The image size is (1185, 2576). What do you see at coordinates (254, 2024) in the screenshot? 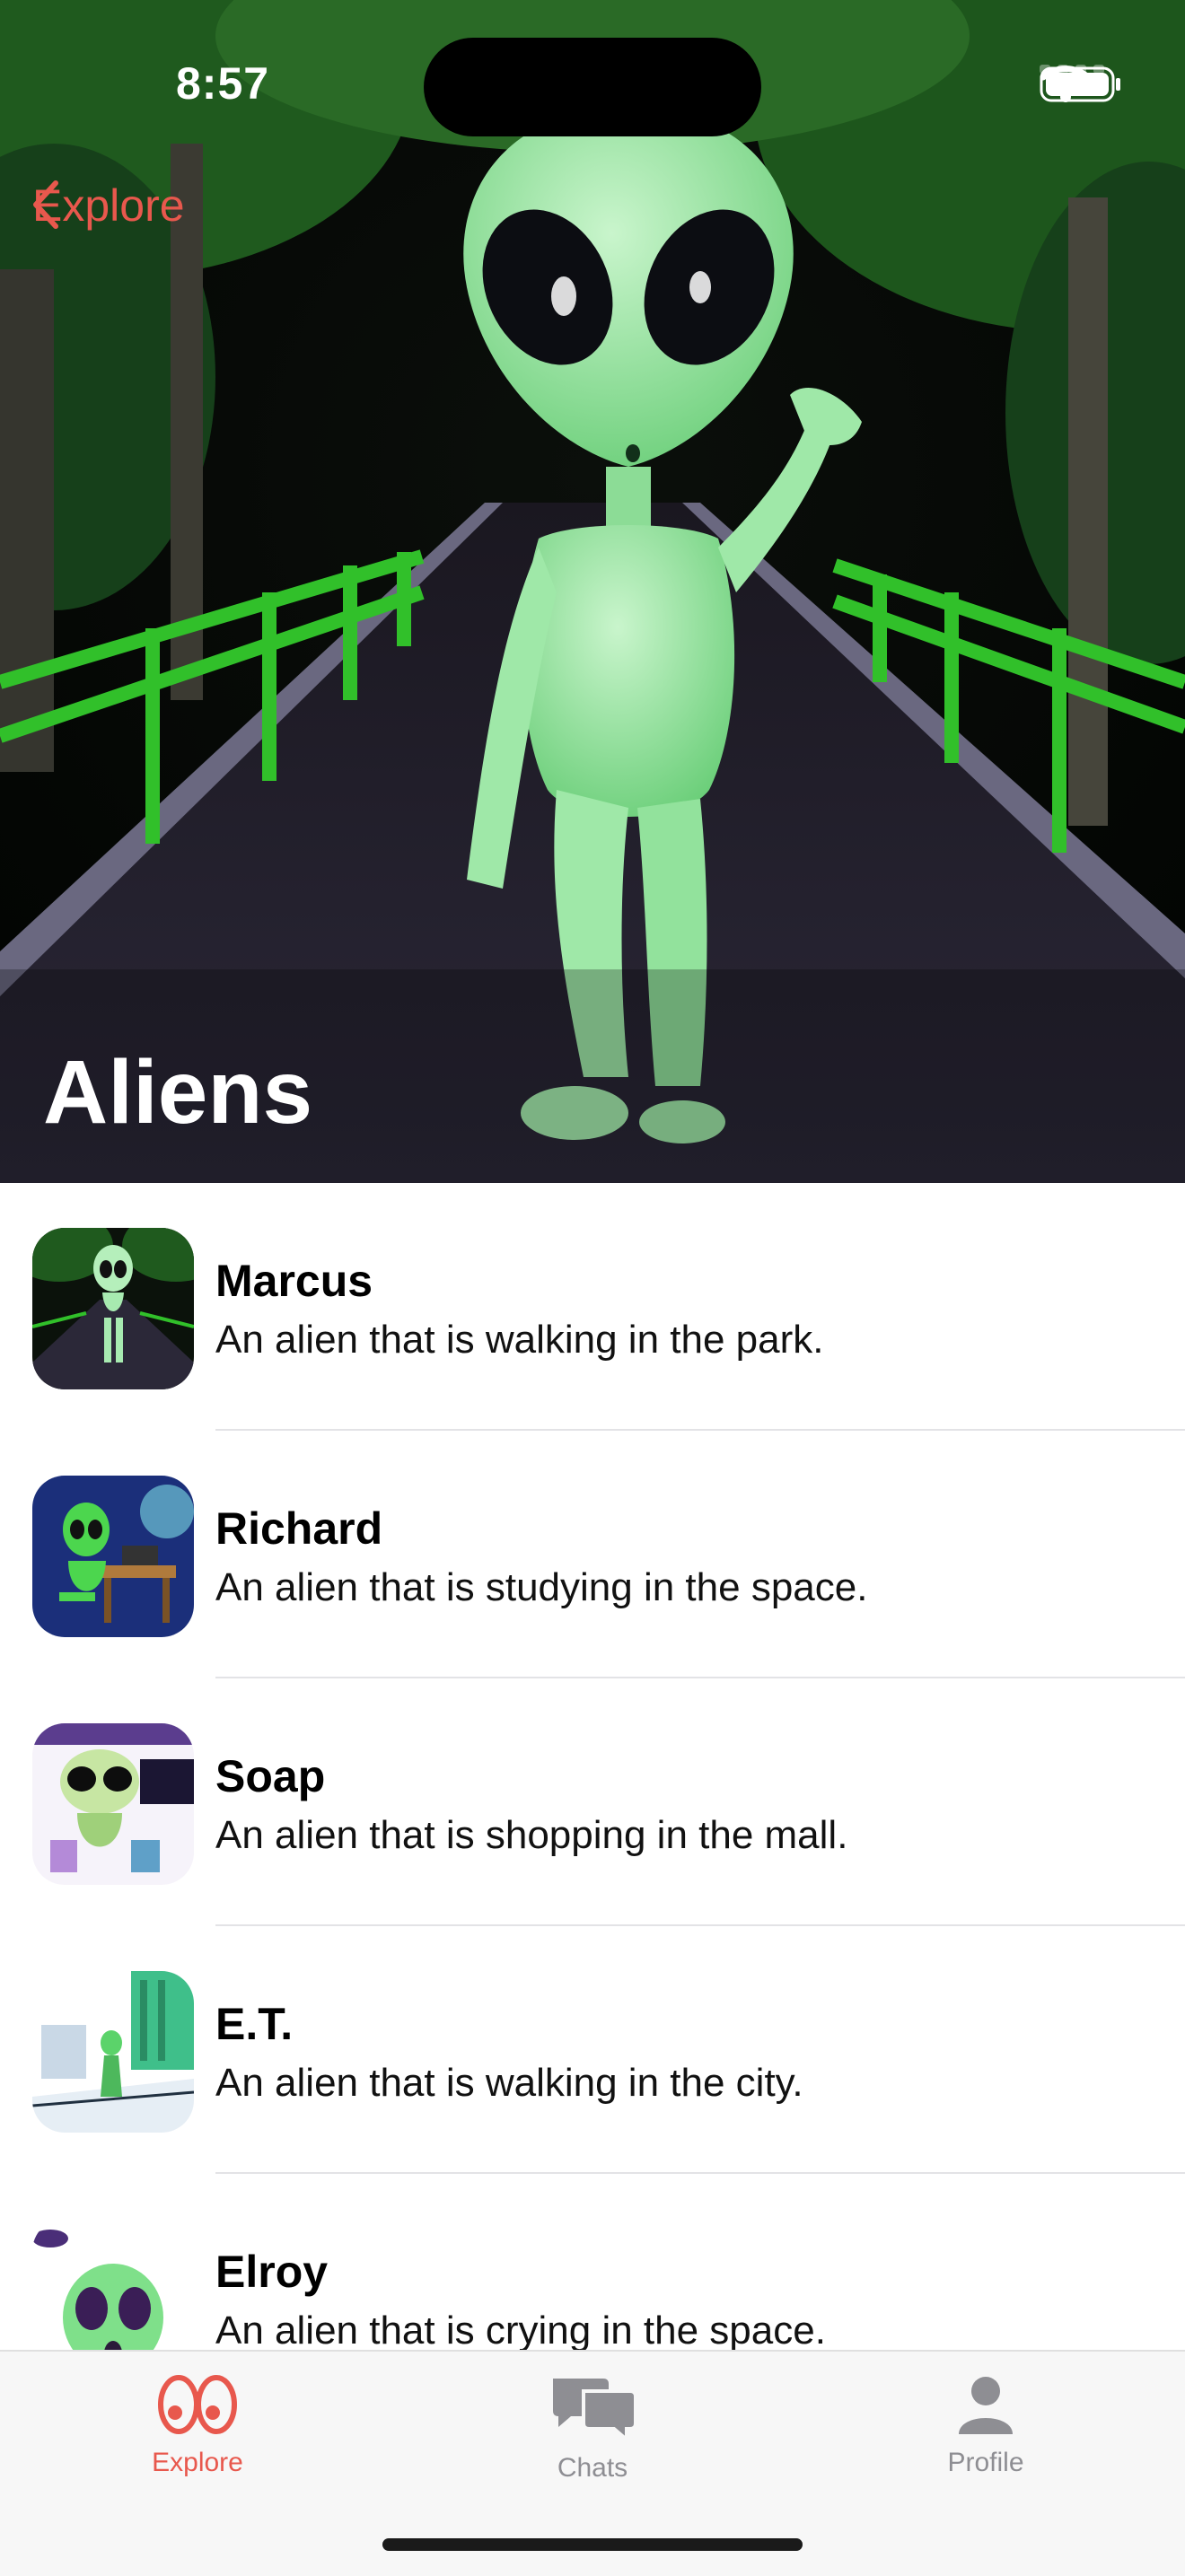
I see `character-name: E.T.` at bounding box center [254, 2024].